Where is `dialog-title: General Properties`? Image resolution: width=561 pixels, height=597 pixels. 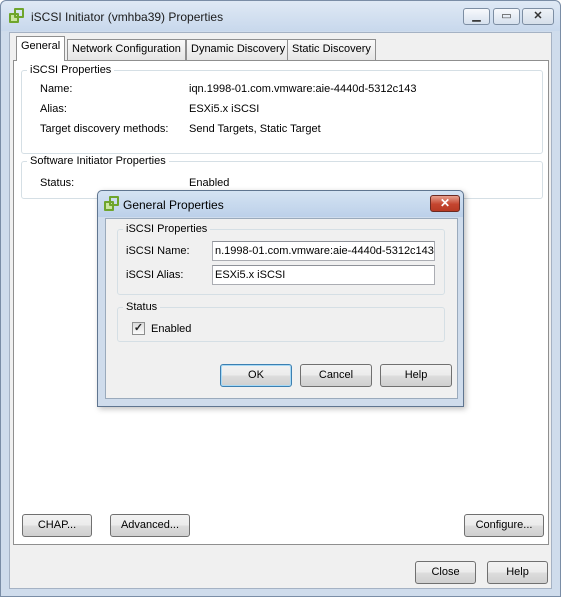 dialog-title: General Properties is located at coordinates (173, 205).